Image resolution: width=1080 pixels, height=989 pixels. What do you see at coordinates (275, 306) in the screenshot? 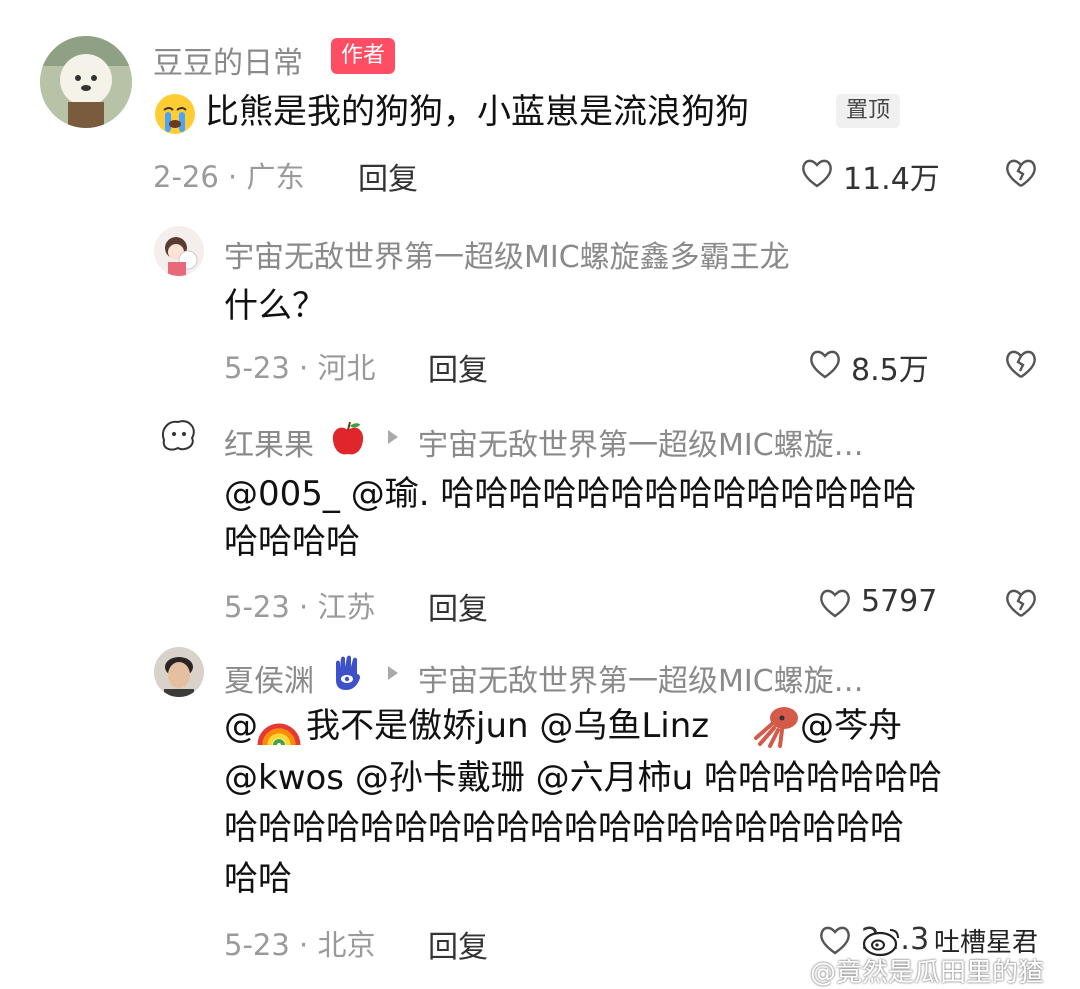
I see `comment-text: 什么？` at bounding box center [275, 306].